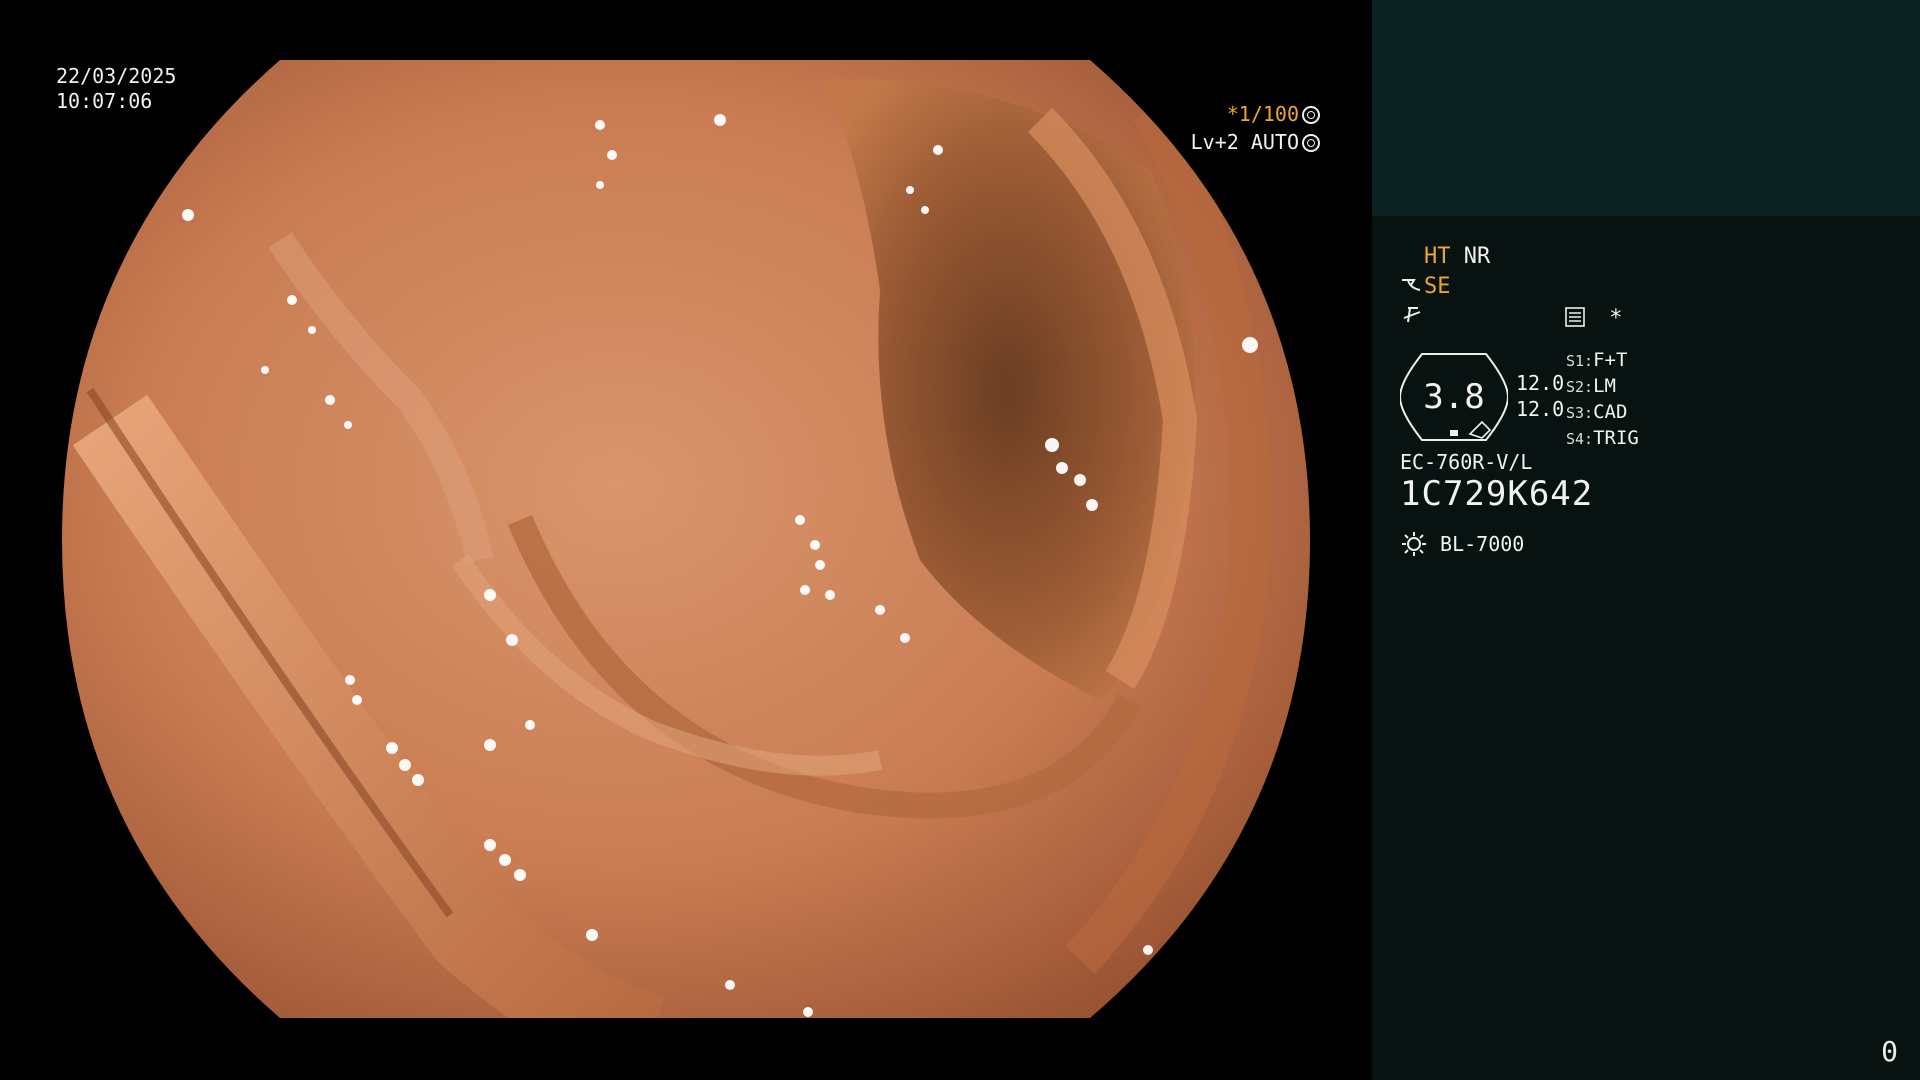  What do you see at coordinates (1482, 544) in the screenshot?
I see `light-source-label: BL-7000` at bounding box center [1482, 544].